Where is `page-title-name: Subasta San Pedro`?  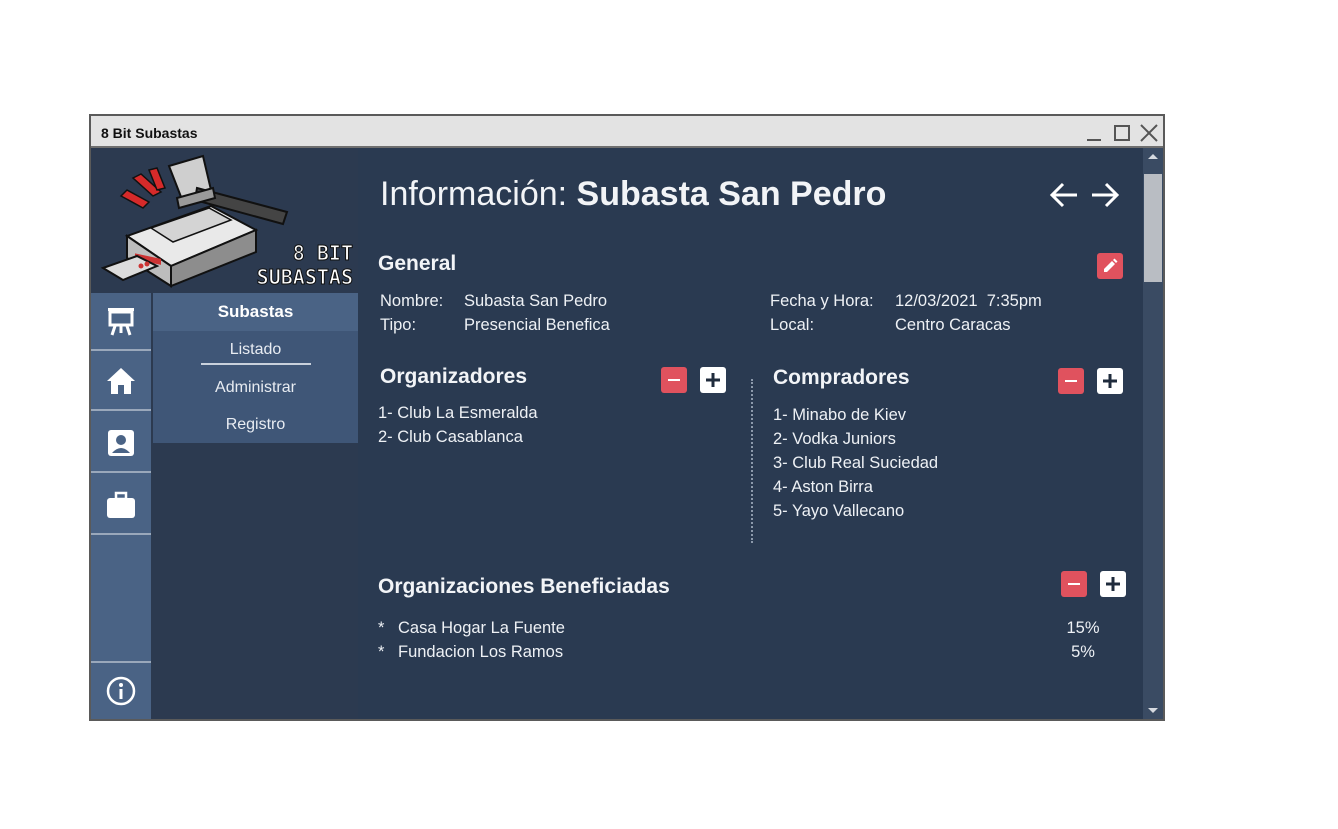
page-title-name: Subasta San Pedro is located at coordinates (731, 194).